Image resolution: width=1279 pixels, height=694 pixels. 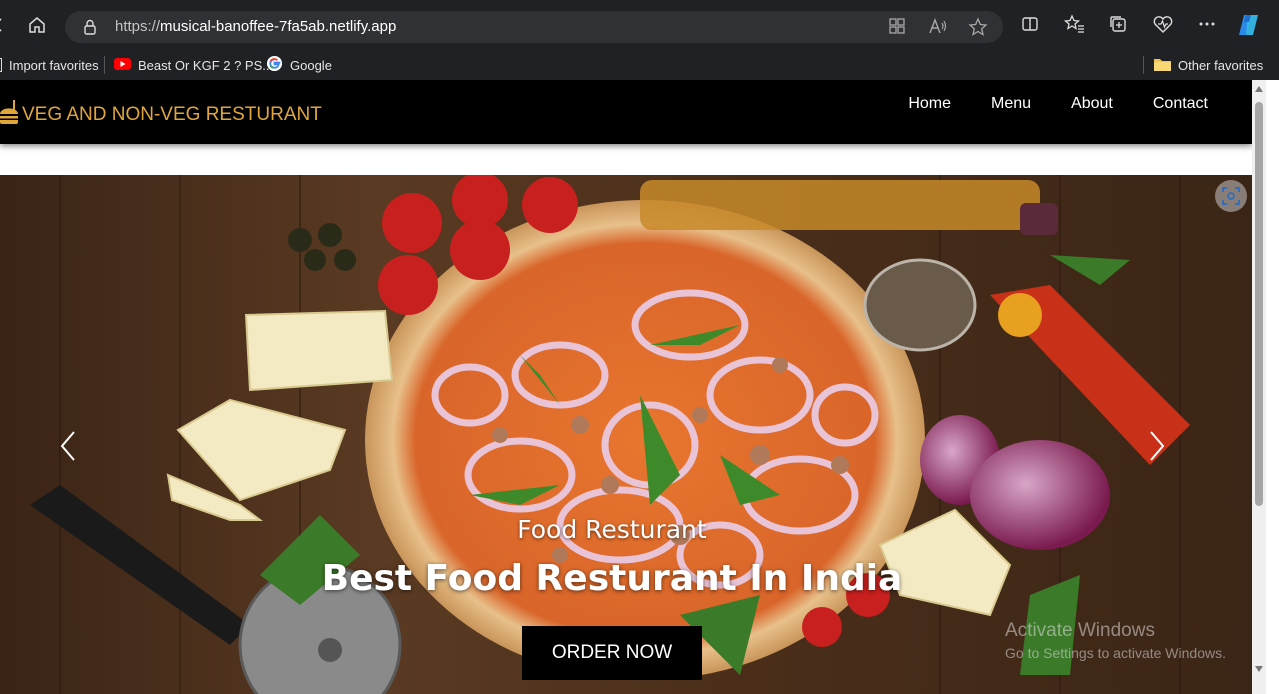 What do you see at coordinates (898, 27) in the screenshot?
I see `app-available-icon` at bounding box center [898, 27].